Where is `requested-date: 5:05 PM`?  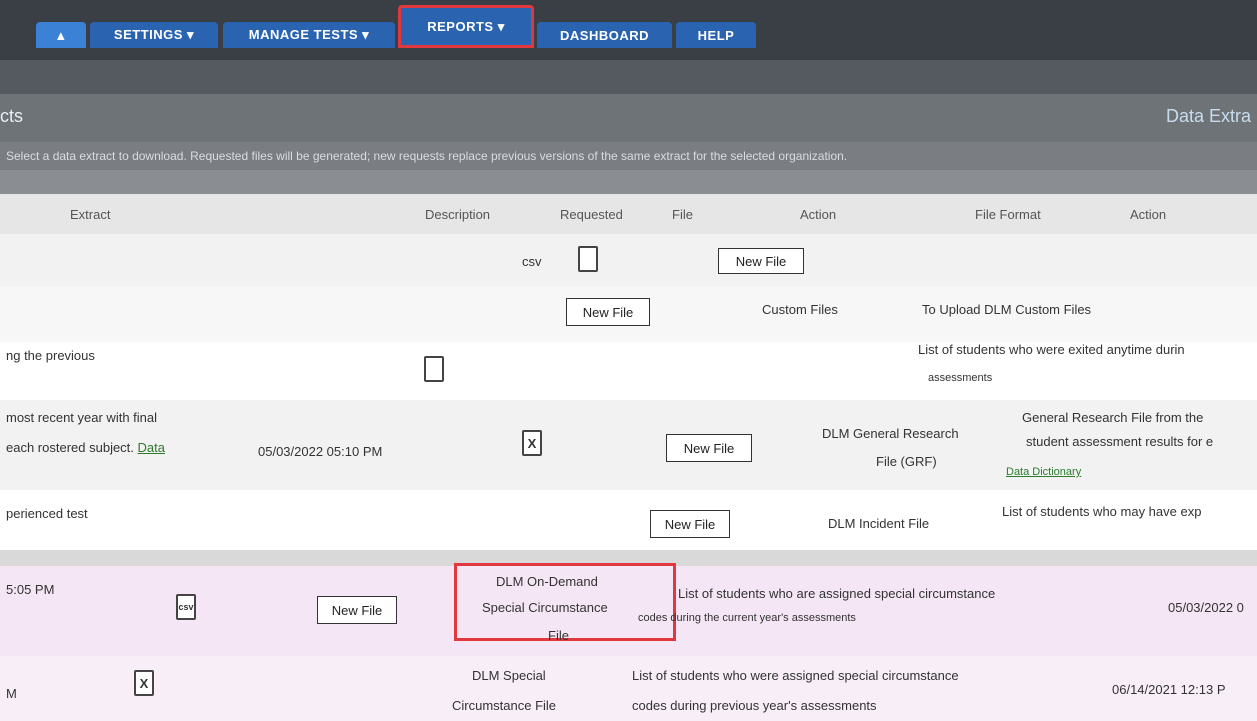 requested-date: 5:05 PM is located at coordinates (30, 589).